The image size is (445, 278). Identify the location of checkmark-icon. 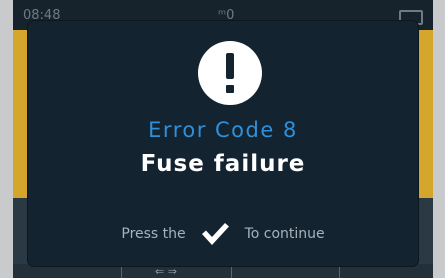
(215, 234).